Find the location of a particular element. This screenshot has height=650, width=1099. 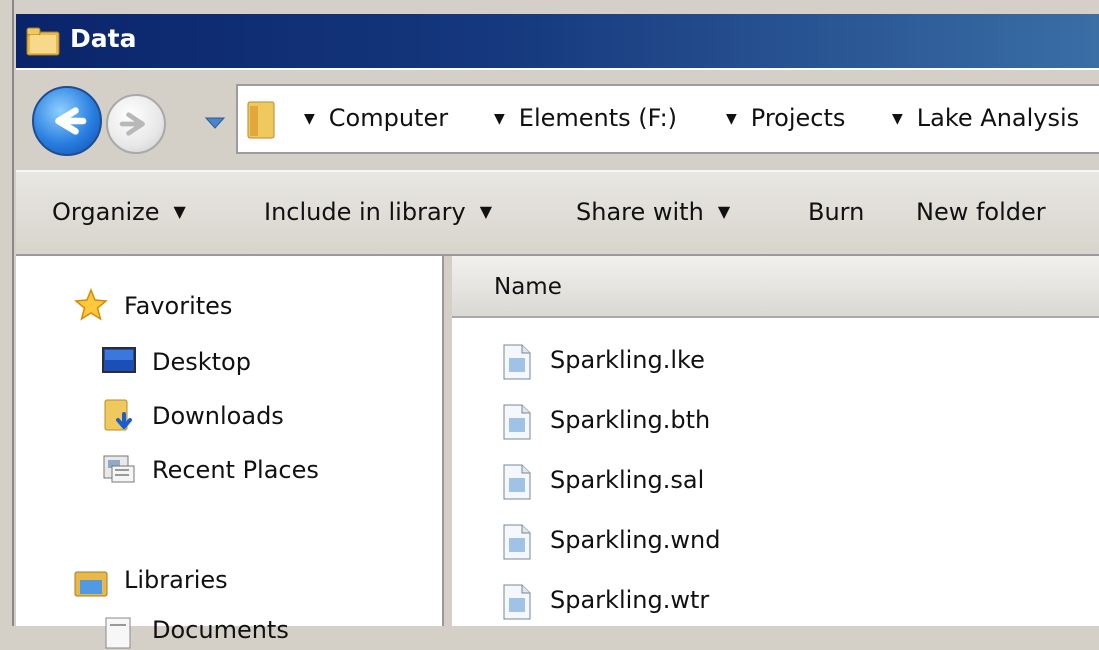

breadcrumb-lake-analysis: ▼ Lake Analysis is located at coordinates (985, 118).